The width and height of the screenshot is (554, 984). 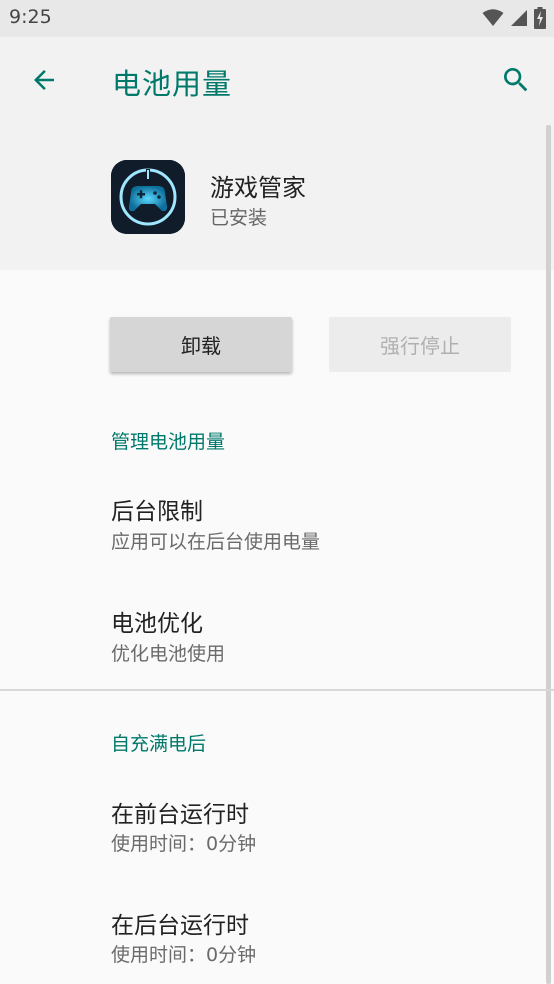 What do you see at coordinates (30, 17) in the screenshot?
I see `status-time: 9:25` at bounding box center [30, 17].